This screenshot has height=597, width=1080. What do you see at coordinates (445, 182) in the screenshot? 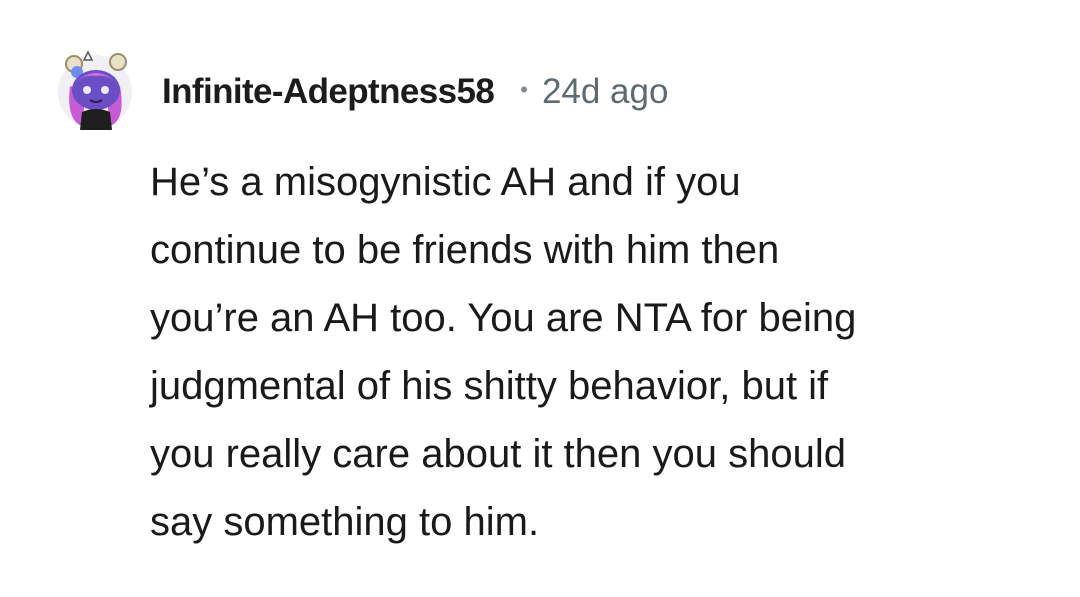
I see `comment-body-line: He’s a misogynistic AH and if you` at bounding box center [445, 182].